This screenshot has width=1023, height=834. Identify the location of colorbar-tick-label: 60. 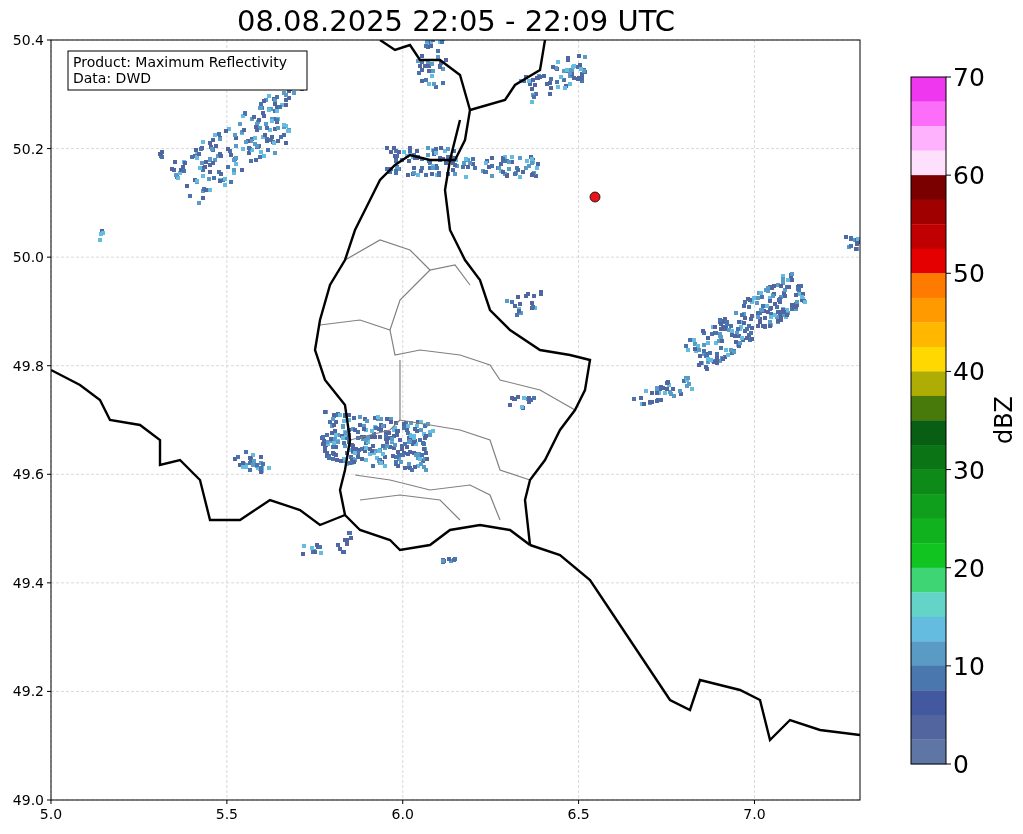
(969, 176).